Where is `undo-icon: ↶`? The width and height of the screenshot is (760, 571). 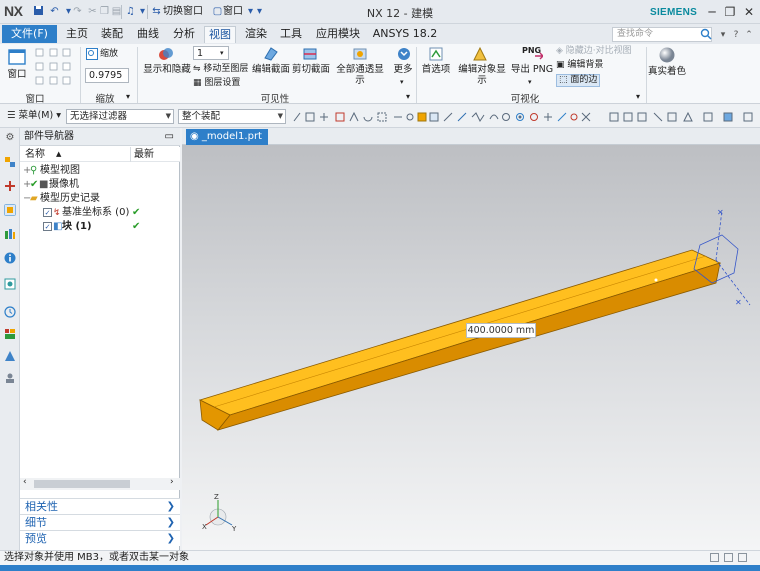 undo-icon: ↶ is located at coordinates (54, 11).